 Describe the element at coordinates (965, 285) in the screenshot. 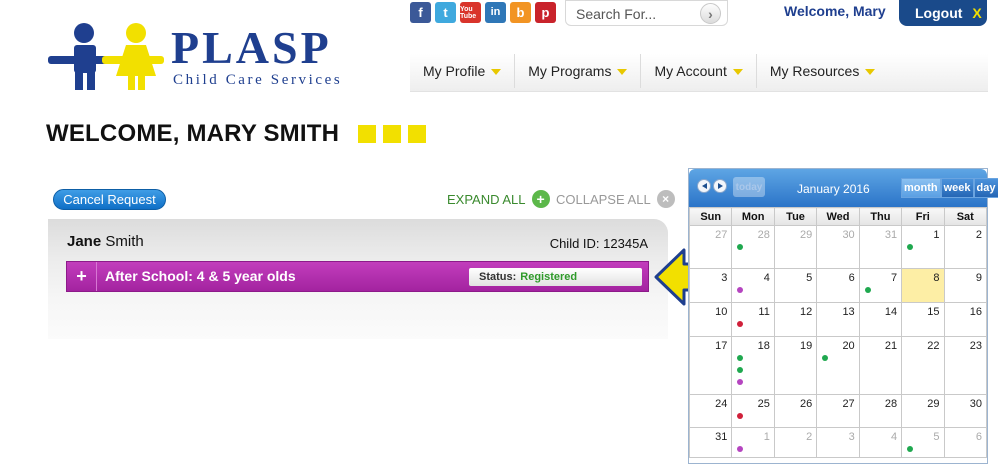

I see `calendar-day: 9` at that location.